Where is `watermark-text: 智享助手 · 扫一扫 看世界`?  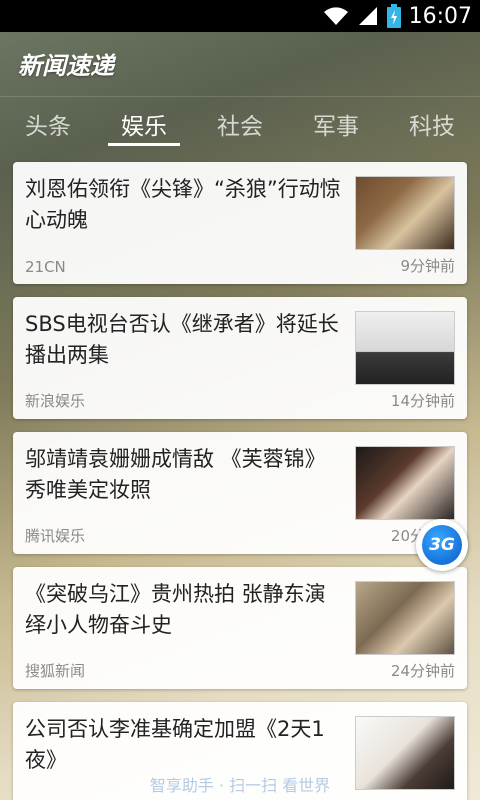 watermark-text: 智享助手 · 扫一扫 看世界 is located at coordinates (240, 785).